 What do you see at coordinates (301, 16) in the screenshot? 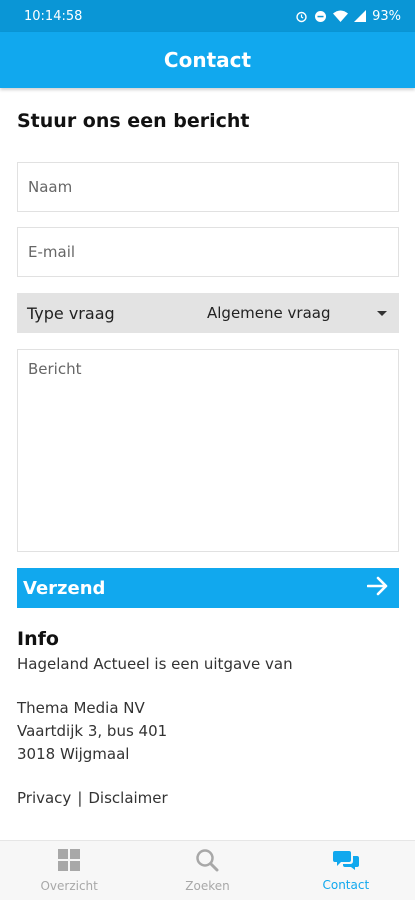
I see `alarm-icon` at bounding box center [301, 16].